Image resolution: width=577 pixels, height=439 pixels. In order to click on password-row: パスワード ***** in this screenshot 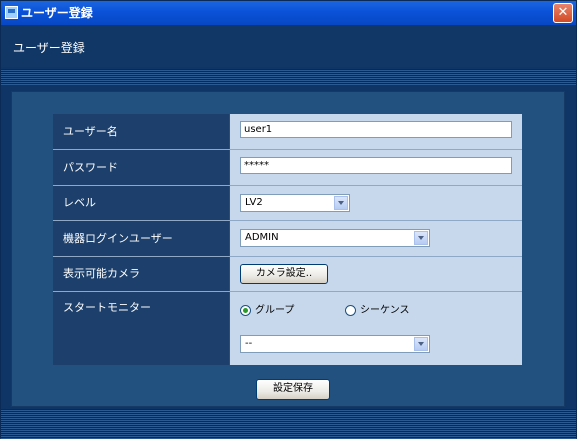, I will do `click(287, 167)`.